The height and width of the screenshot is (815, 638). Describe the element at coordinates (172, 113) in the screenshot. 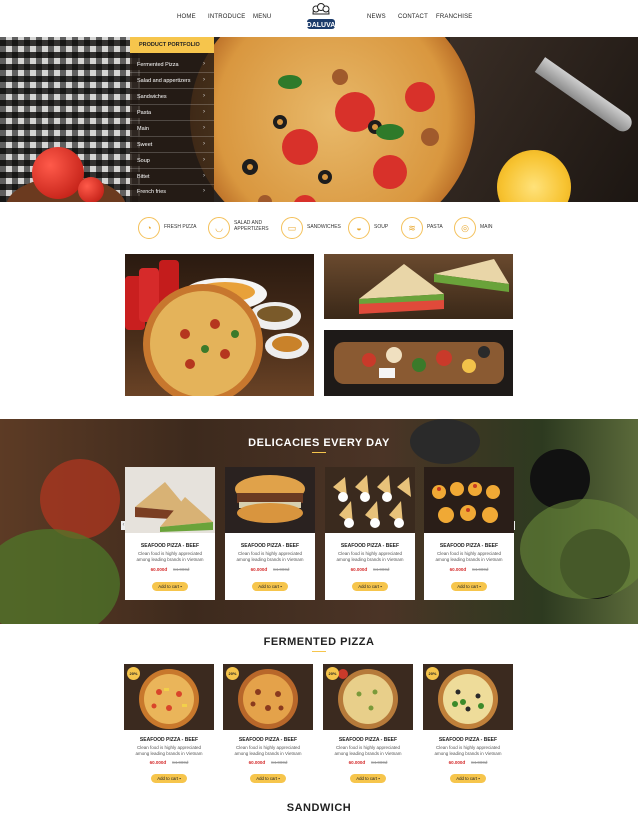

I see `menu-item-pasta: Pasta ›` at that location.